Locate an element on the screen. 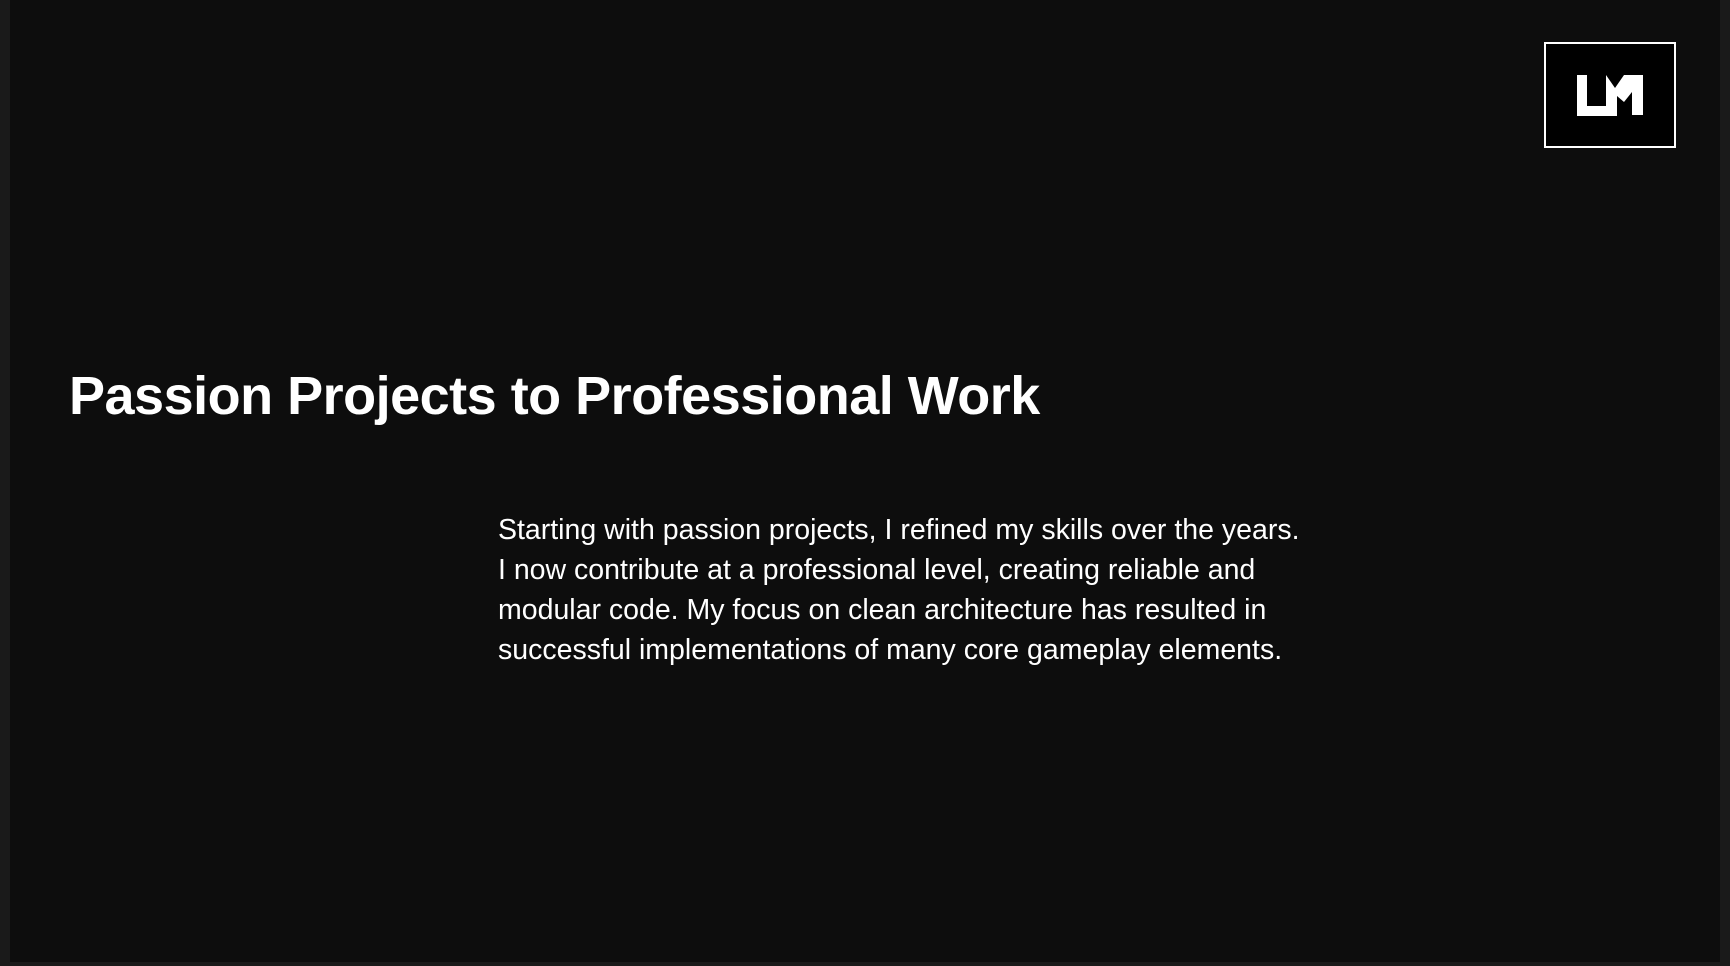  logo-badge is located at coordinates (1610, 95).